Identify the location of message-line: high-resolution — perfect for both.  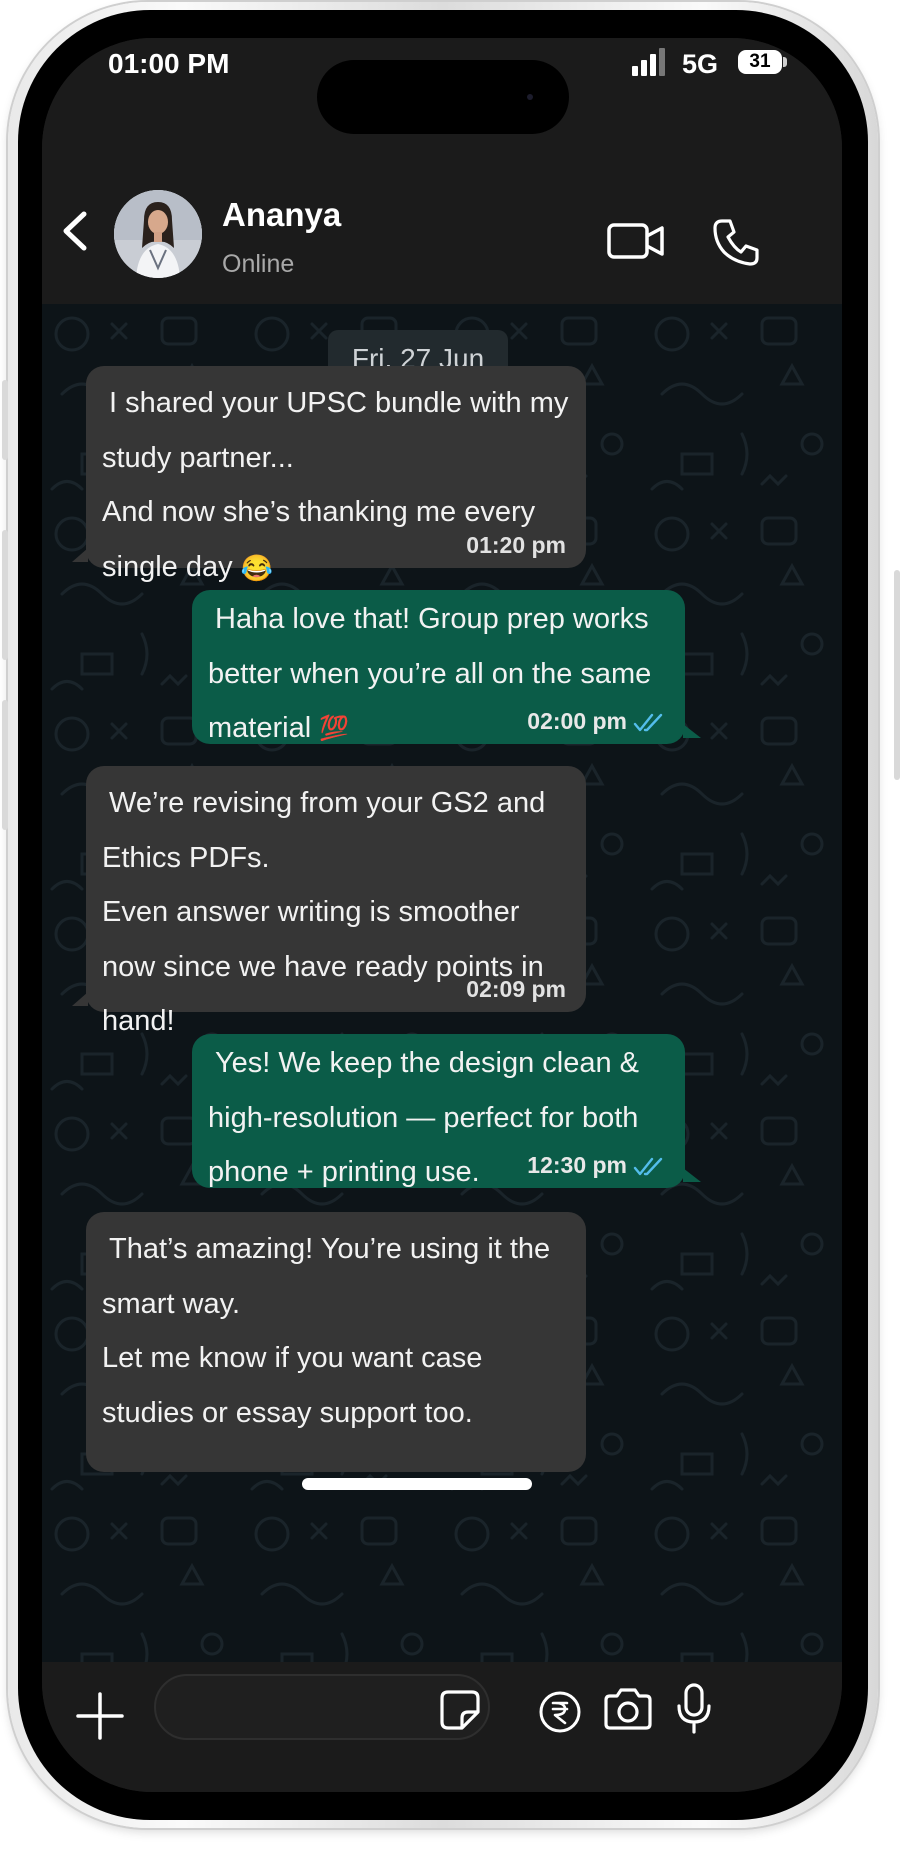
(423, 1117).